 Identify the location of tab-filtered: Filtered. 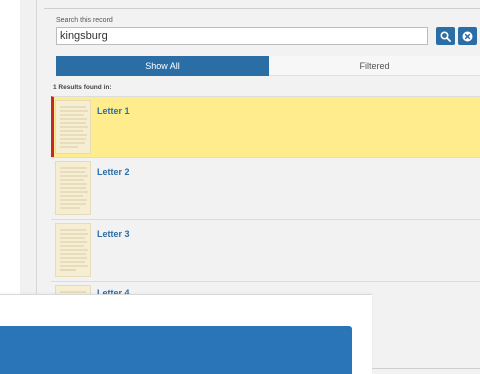
(374, 66).